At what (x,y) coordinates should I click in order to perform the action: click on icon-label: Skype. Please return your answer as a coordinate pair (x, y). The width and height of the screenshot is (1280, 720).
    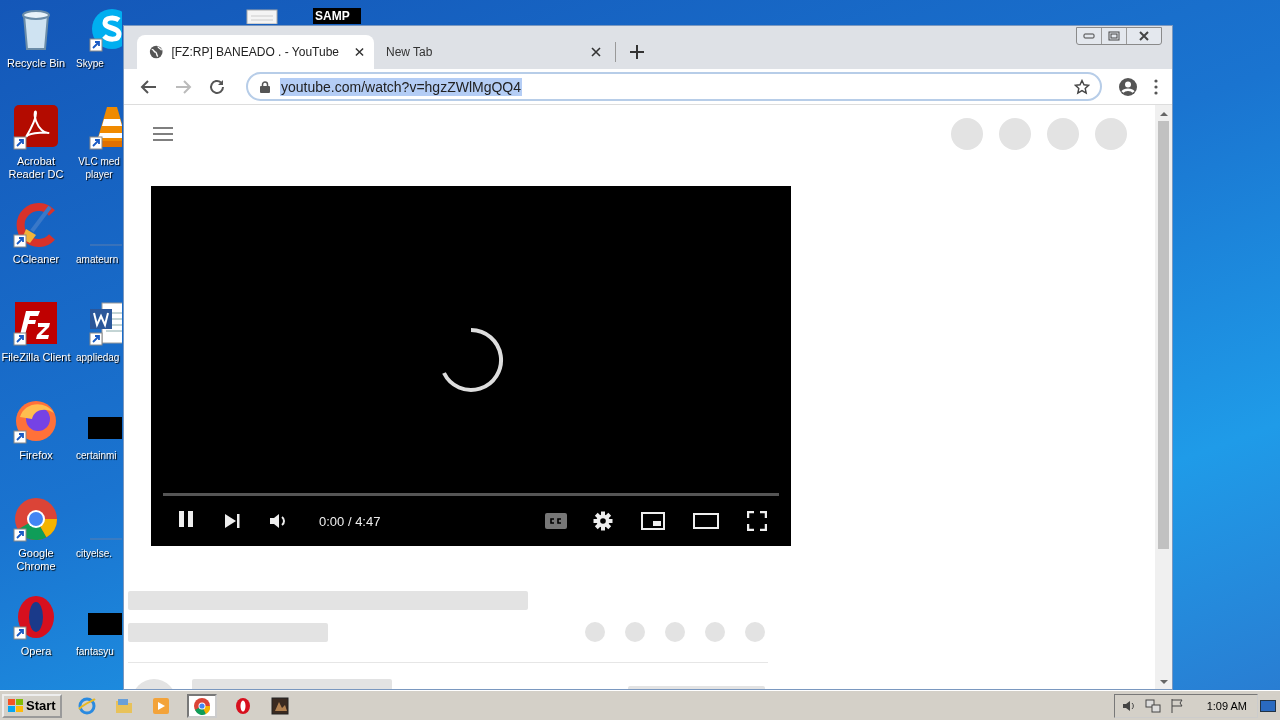
    Looking at the image, I should click on (90, 63).